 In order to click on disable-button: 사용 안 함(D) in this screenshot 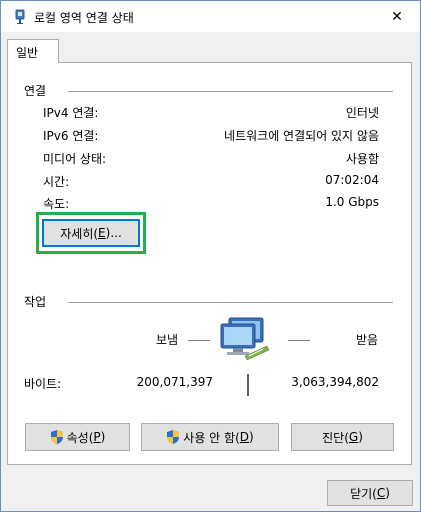, I will do `click(210, 437)`.